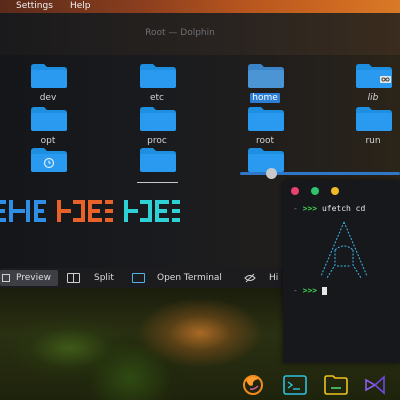  What do you see at coordinates (315, 191) in the screenshot?
I see `maximize-button` at bounding box center [315, 191].